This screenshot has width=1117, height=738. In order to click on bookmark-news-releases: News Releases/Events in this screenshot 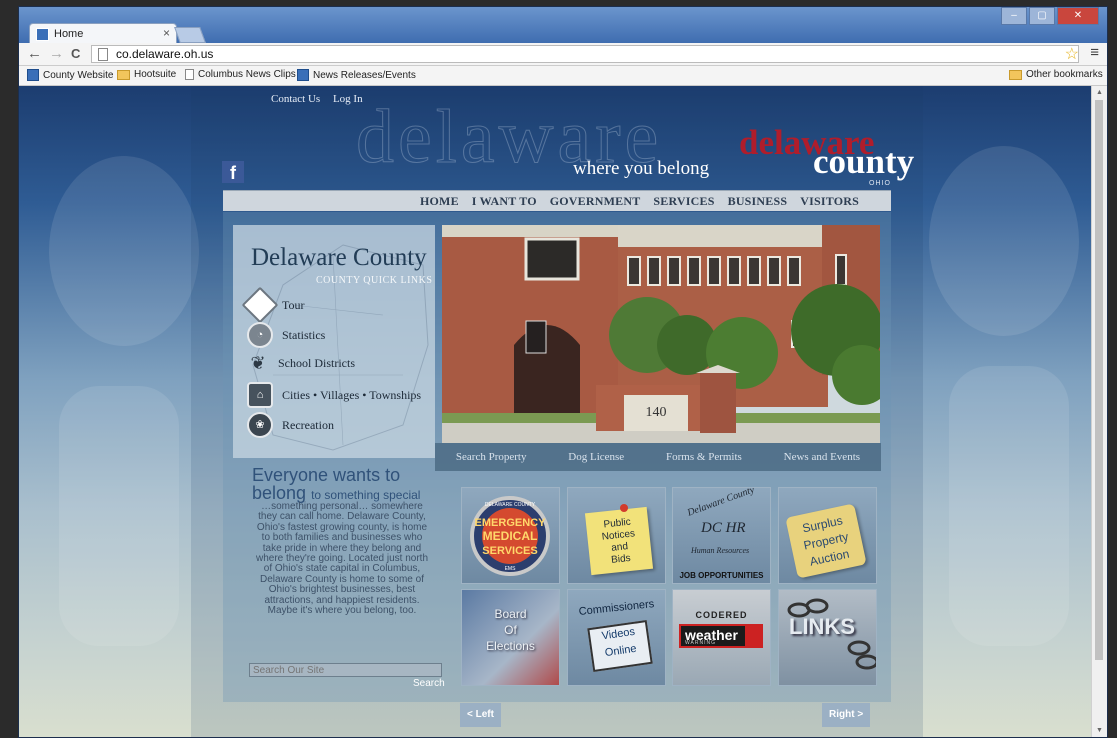, I will do `click(356, 75)`.